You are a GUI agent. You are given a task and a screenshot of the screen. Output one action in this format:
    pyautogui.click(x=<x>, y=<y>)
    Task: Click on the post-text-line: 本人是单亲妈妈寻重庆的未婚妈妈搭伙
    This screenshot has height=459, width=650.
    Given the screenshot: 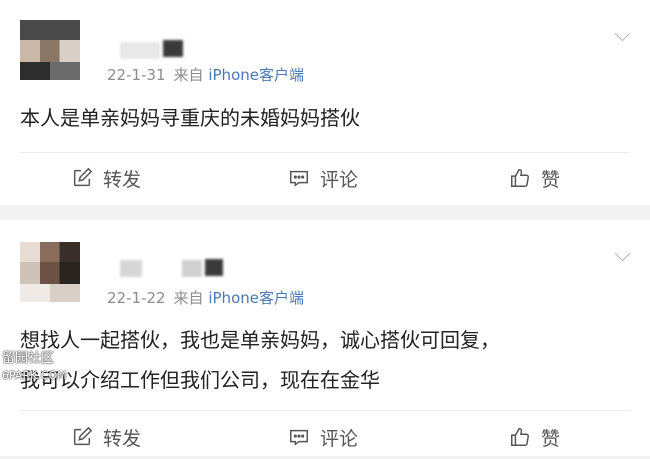 What is the action you would take?
    pyautogui.click(x=190, y=118)
    